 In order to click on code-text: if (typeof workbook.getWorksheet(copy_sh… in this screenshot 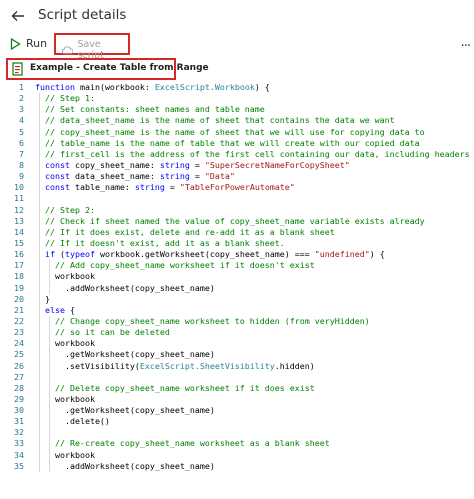, I will do `click(215, 254)`.